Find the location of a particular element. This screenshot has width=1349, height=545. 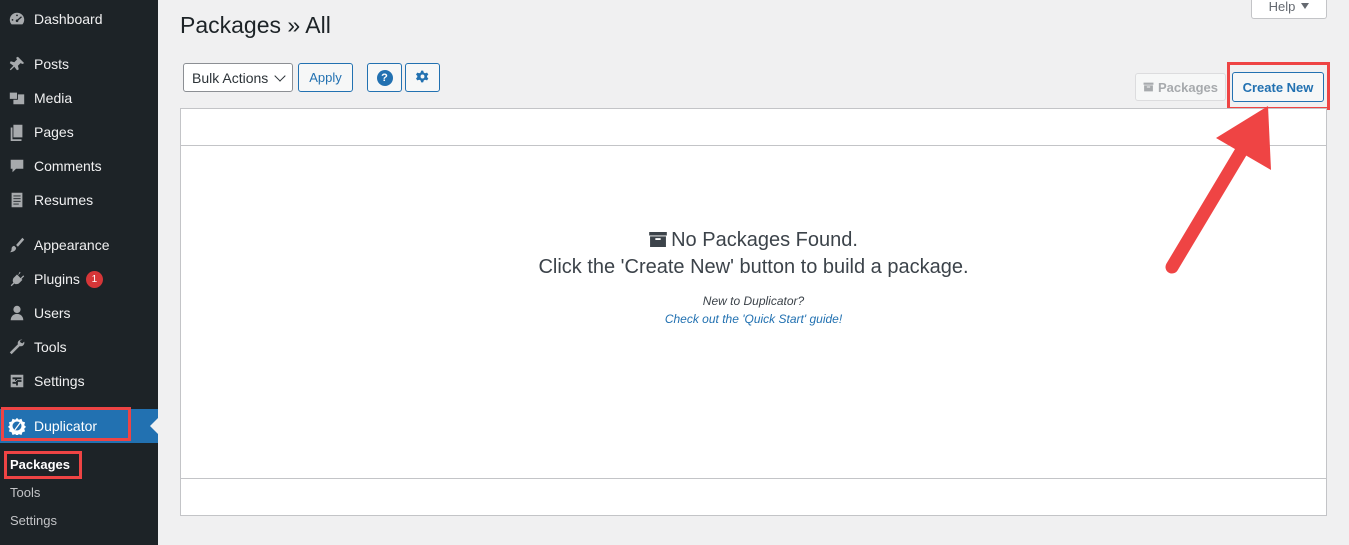

sidebar-item-posts: Posts is located at coordinates (79, 64).